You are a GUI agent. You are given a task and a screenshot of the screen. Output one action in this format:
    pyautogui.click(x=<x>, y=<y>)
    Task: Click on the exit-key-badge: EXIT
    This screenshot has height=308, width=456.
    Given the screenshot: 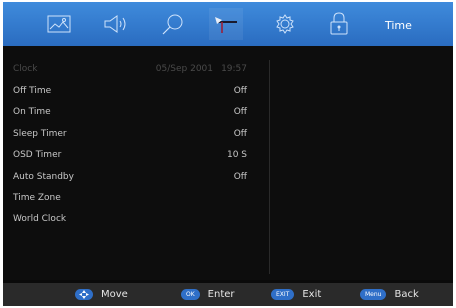 What is the action you would take?
    pyautogui.click(x=283, y=294)
    